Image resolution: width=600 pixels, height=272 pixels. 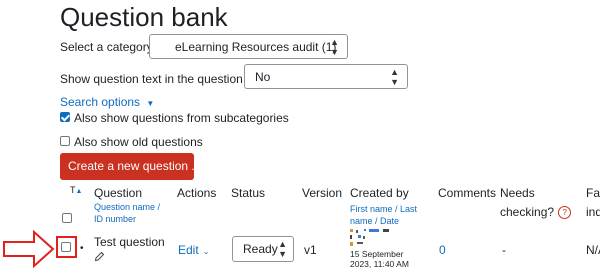 What do you see at coordinates (79, 191) in the screenshot?
I see `sort-asc-icon: ▲` at bounding box center [79, 191].